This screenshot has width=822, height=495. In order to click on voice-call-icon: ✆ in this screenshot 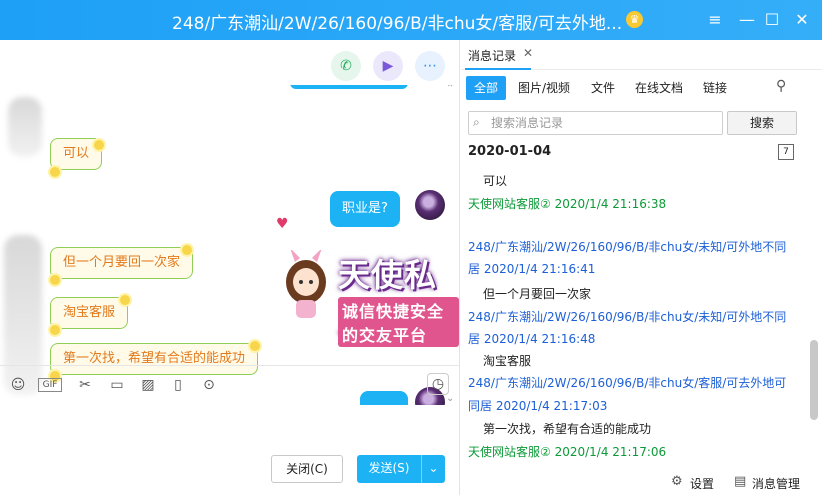, I will do `click(346, 66)`.